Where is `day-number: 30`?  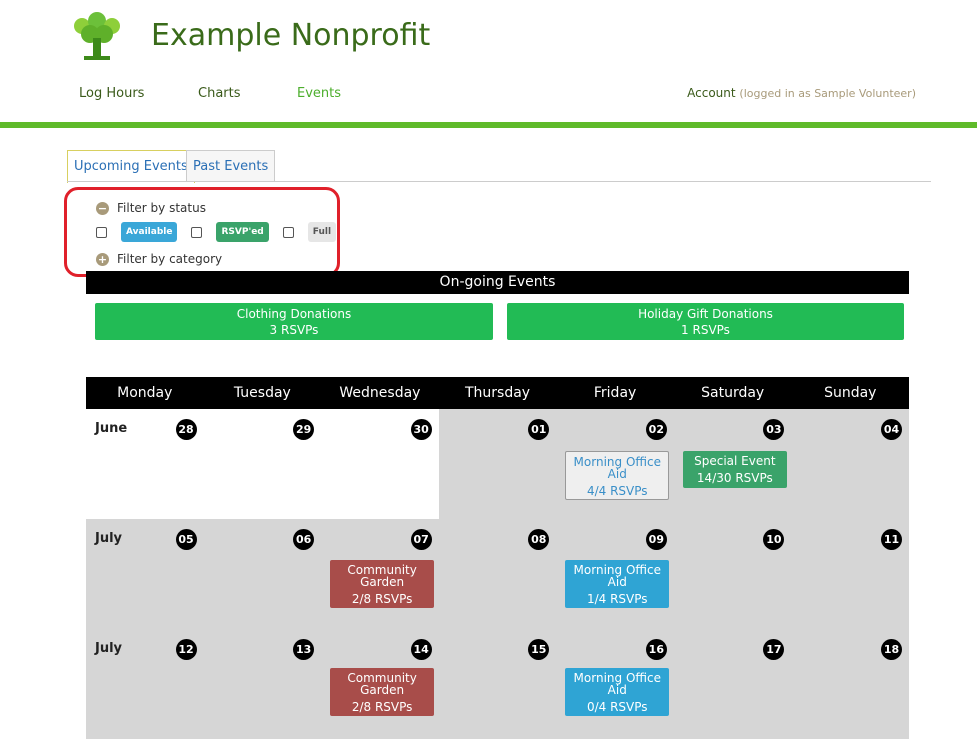 day-number: 30 is located at coordinates (421, 429).